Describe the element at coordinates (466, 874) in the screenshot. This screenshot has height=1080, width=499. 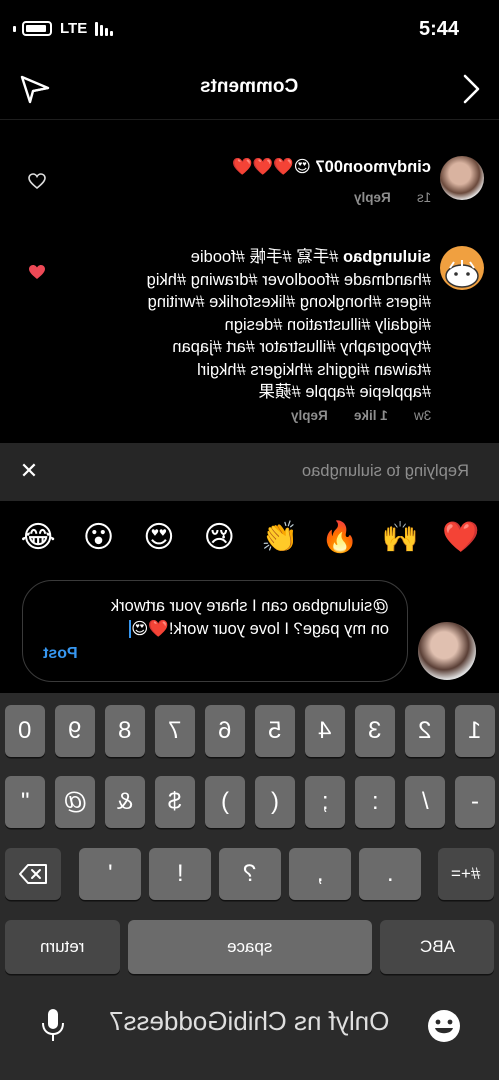
I see `symbols-toggle-key: #+=` at that location.